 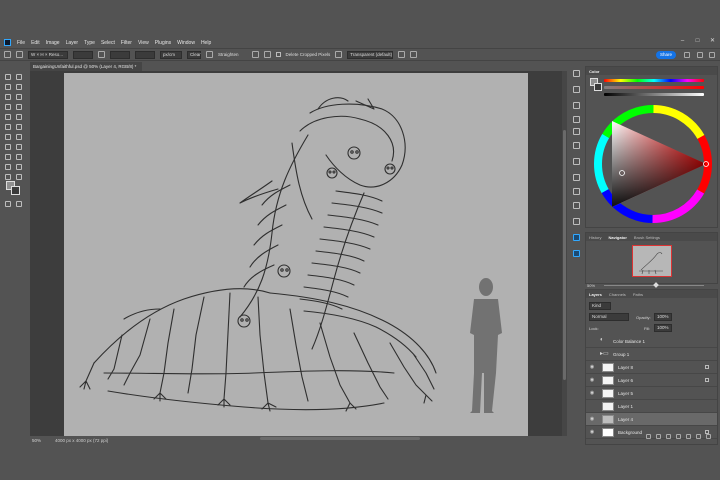 What do you see at coordinates (651, 393) in the screenshot?
I see `layer-row: ◉ Layer 5` at bounding box center [651, 393].